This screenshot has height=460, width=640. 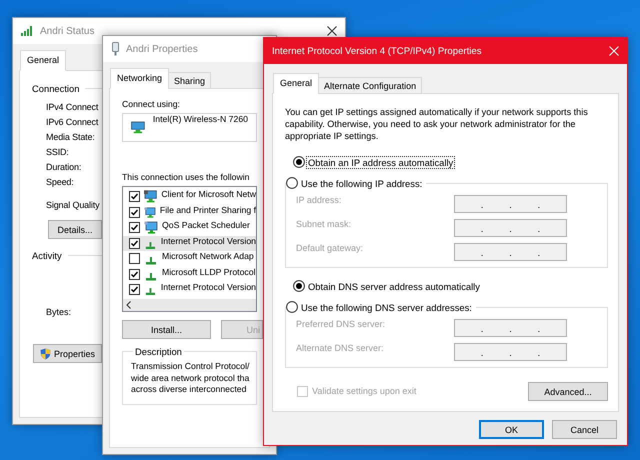 I want to click on adapter-name: Intel(R) Wireless-N 7260, so click(x=200, y=119).